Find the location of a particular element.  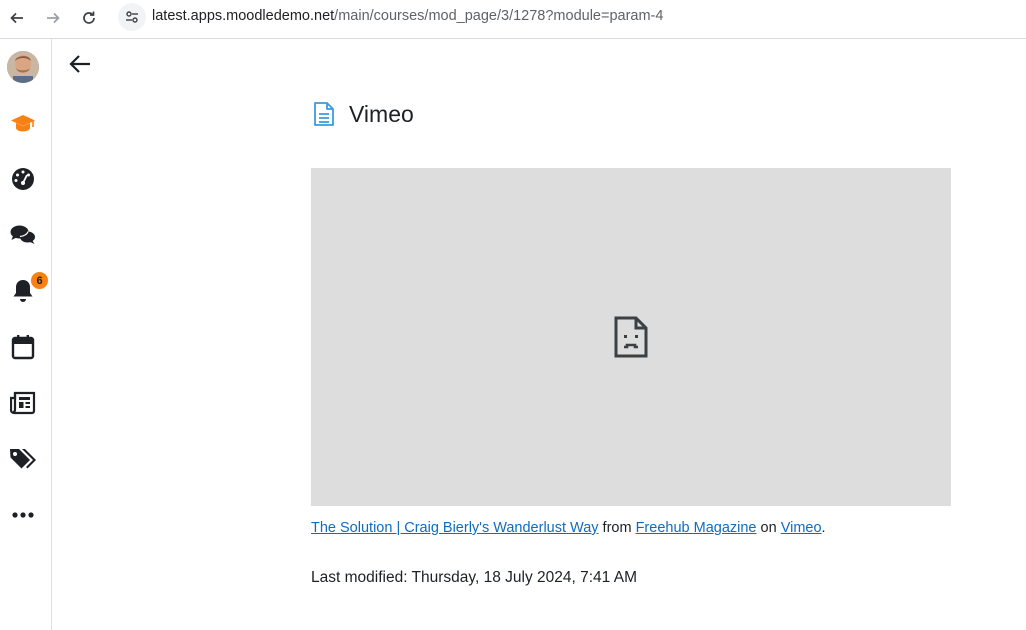

browser-forward-button is located at coordinates (53, 18).